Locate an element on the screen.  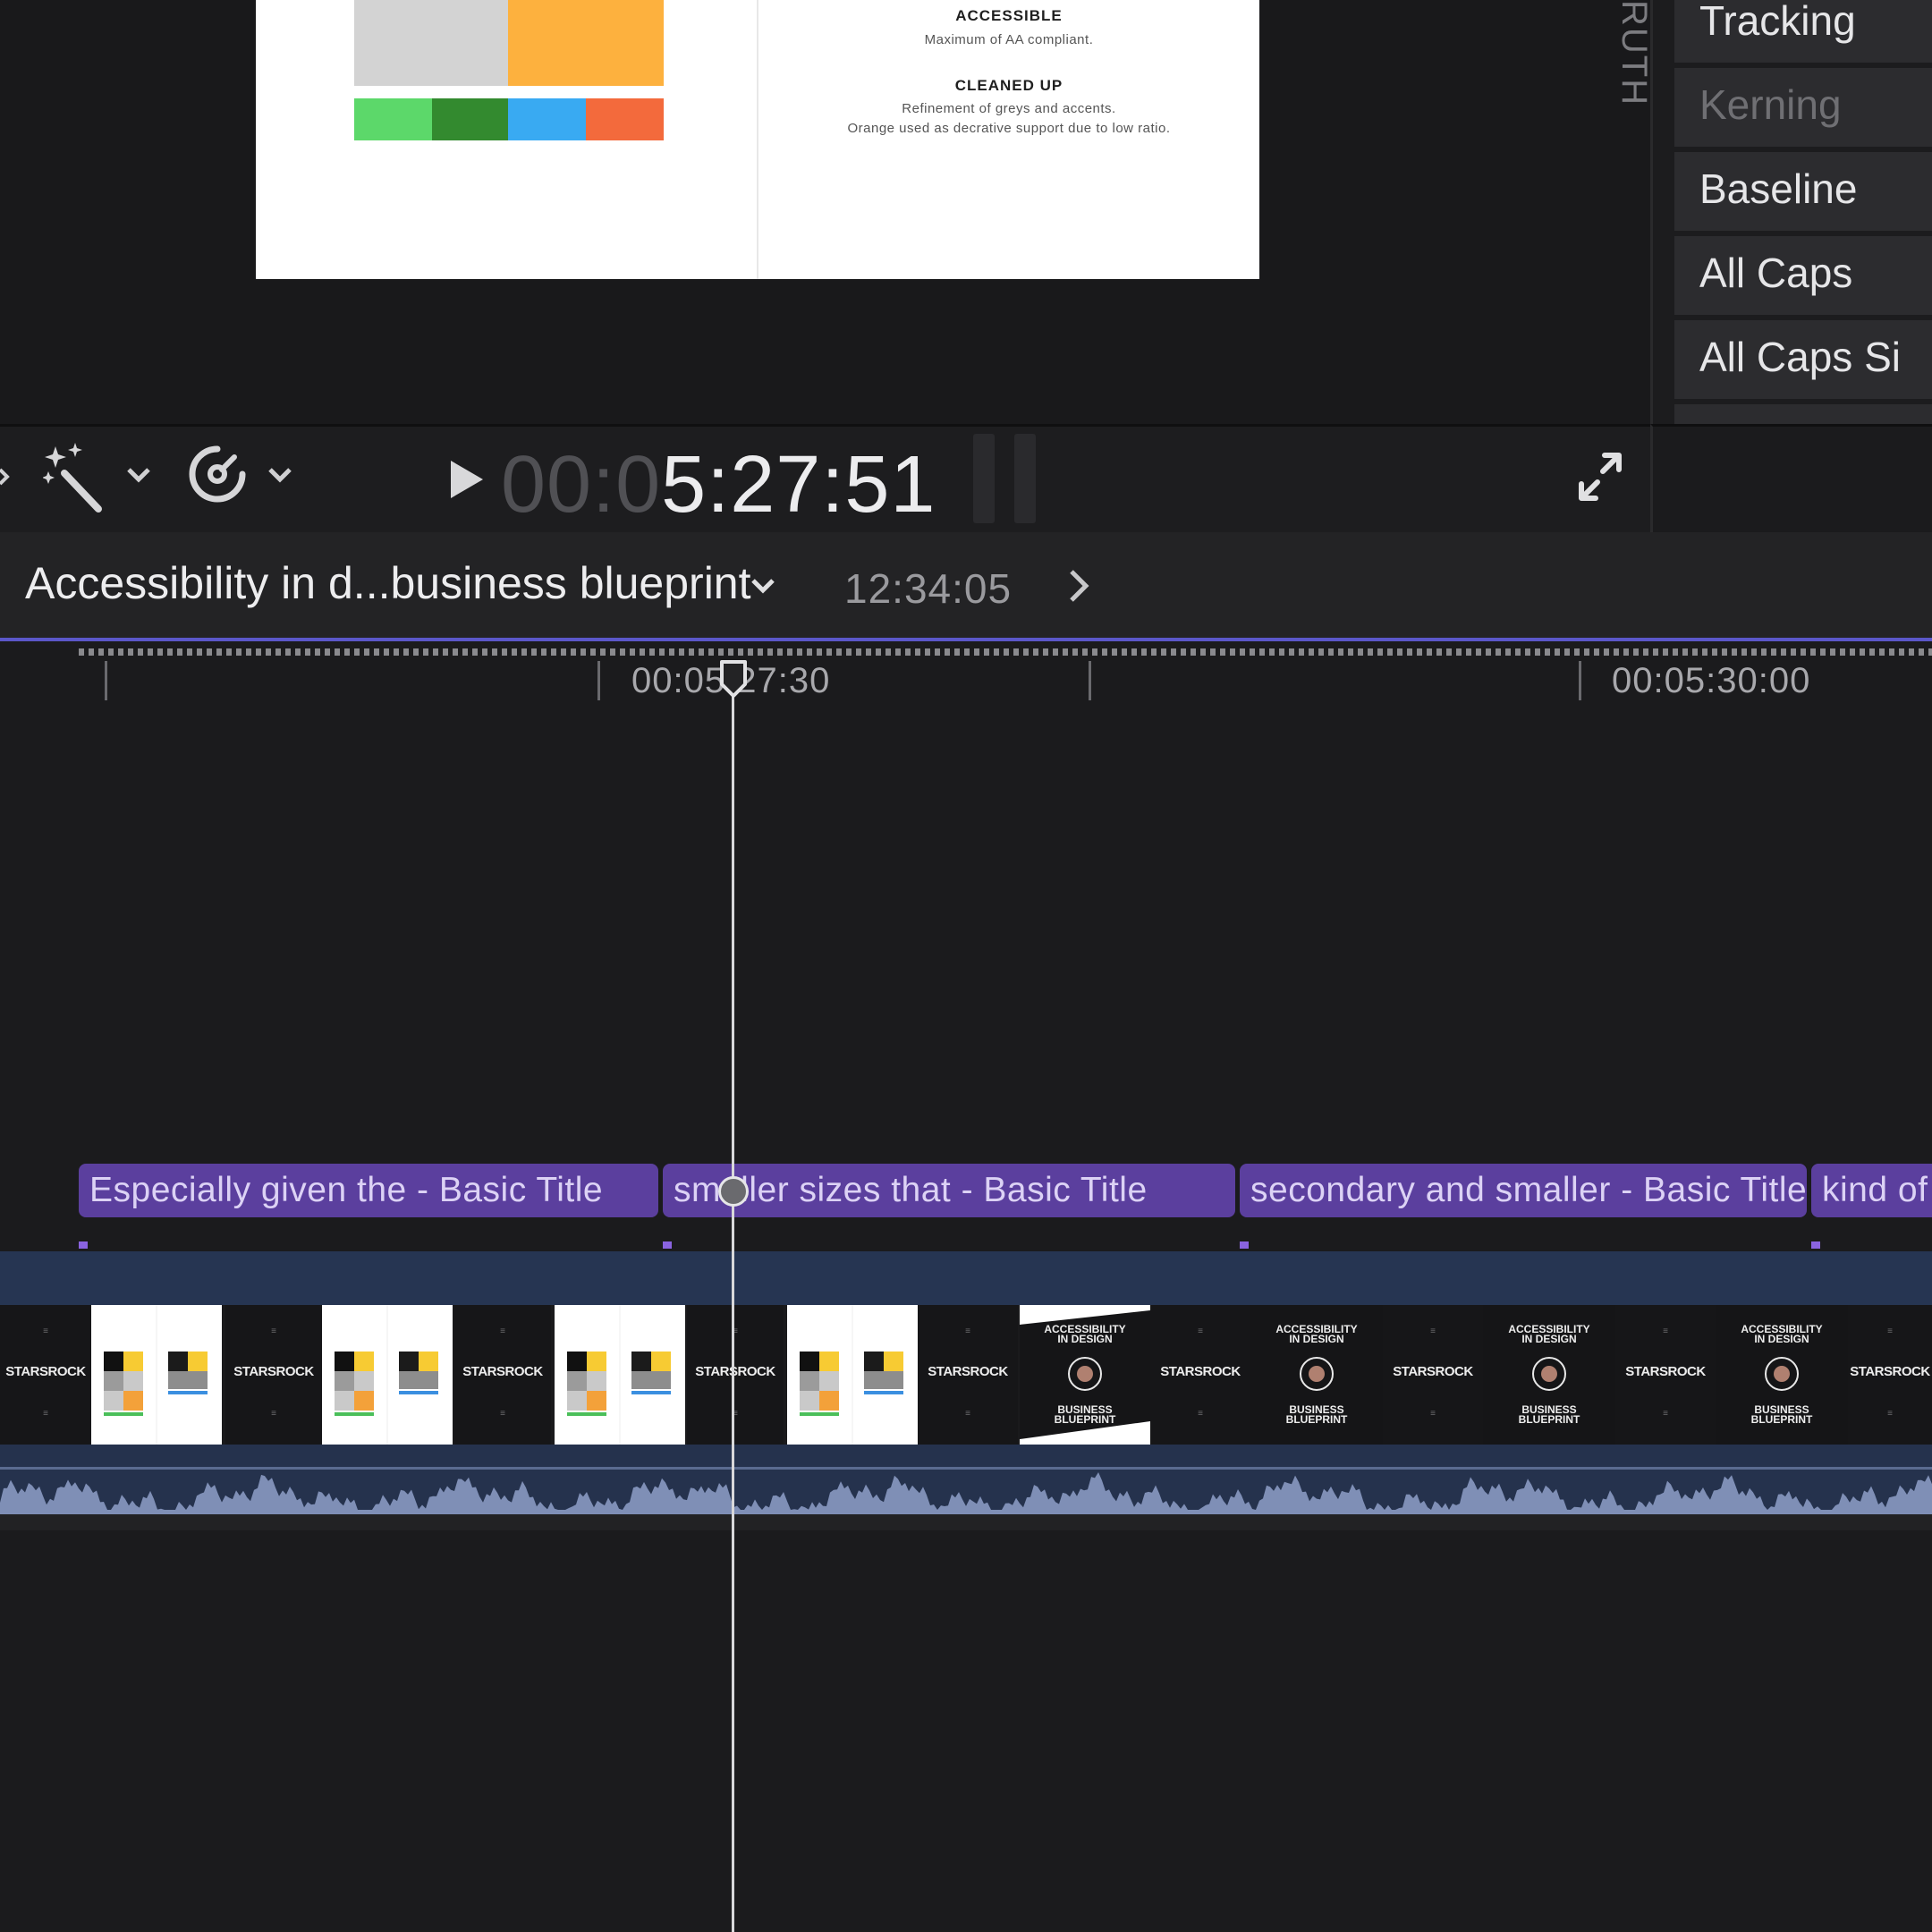
timeline-storyline-end is located at coordinates (966, 1522).